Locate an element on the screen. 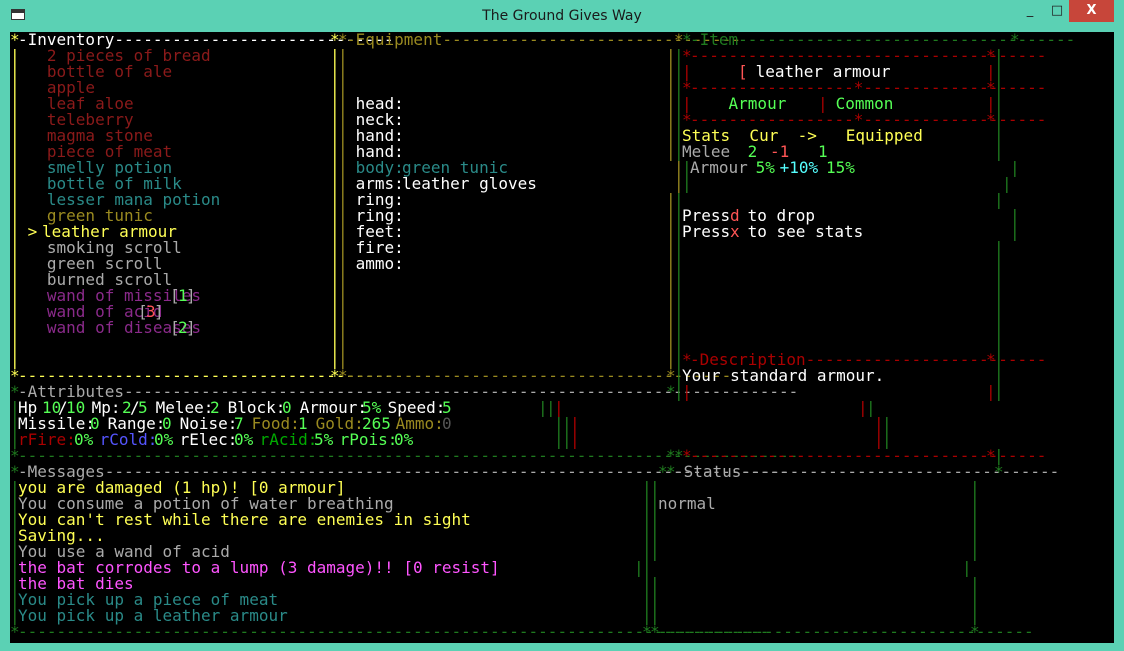  cell-text: | is located at coordinates (999, 391).